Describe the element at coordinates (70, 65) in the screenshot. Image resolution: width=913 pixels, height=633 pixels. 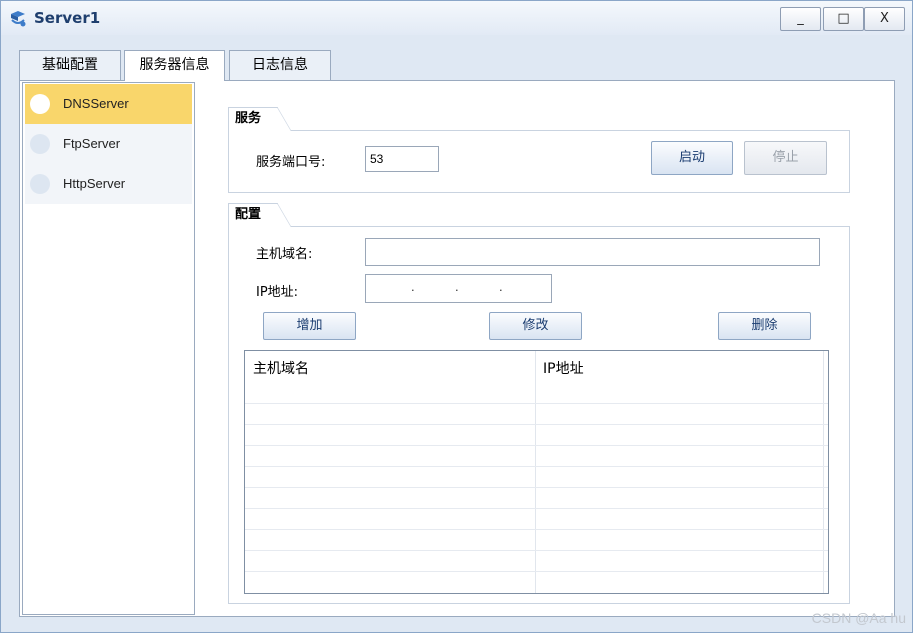
I see `tab-basic-config: 基础配置` at that location.